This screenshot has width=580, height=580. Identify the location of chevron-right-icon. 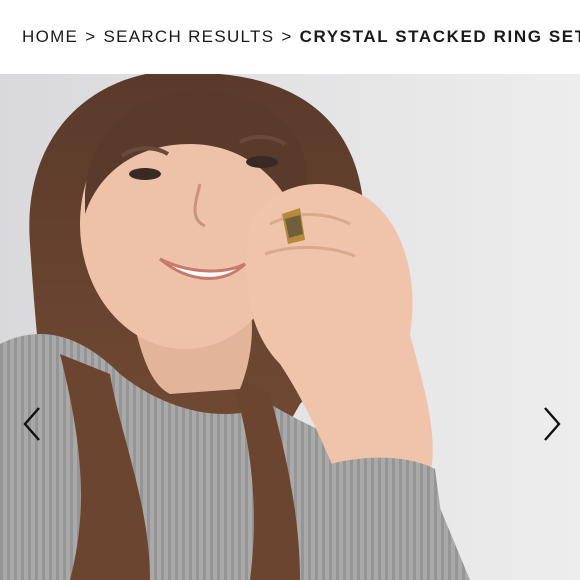
(552, 424).